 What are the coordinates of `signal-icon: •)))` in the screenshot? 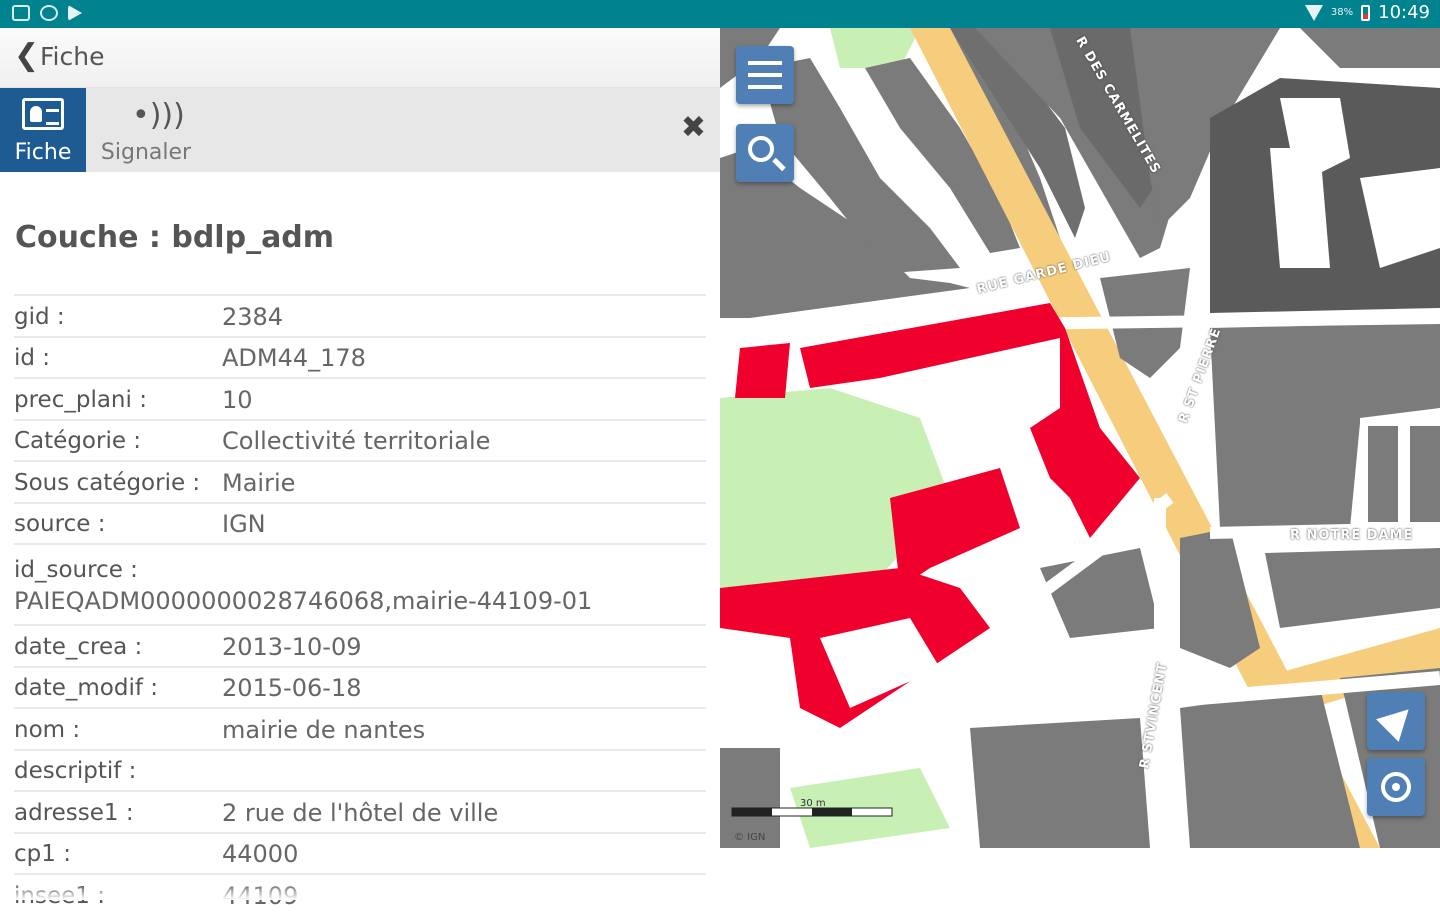 It's located at (158, 115).